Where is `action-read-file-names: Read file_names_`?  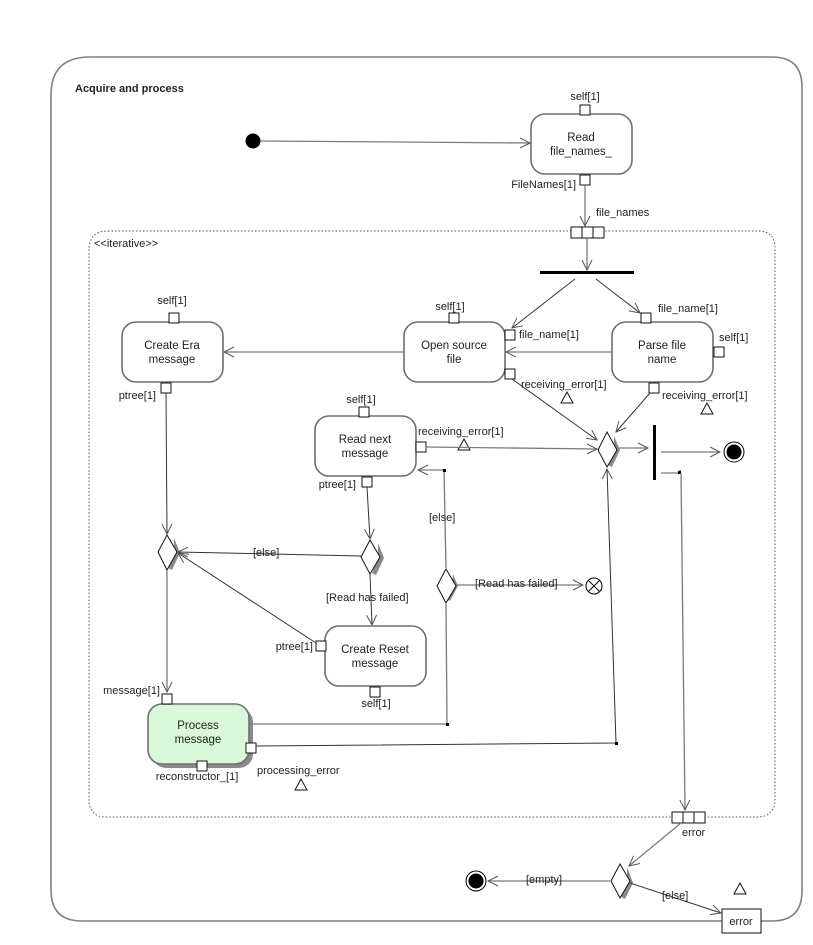
action-read-file-names: Read file_names_ is located at coordinates (581, 144).